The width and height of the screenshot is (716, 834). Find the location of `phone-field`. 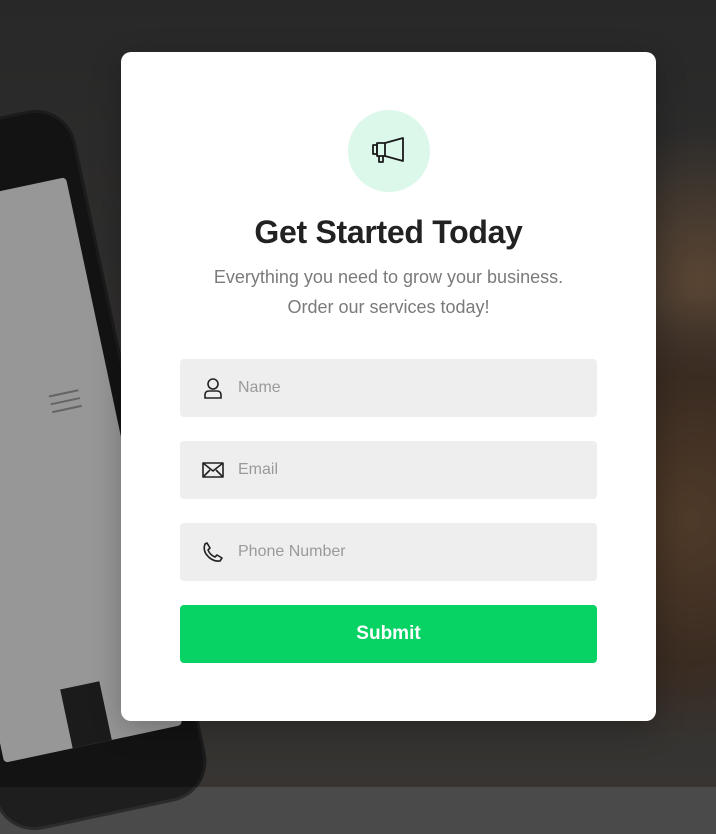

phone-field is located at coordinates (388, 552).